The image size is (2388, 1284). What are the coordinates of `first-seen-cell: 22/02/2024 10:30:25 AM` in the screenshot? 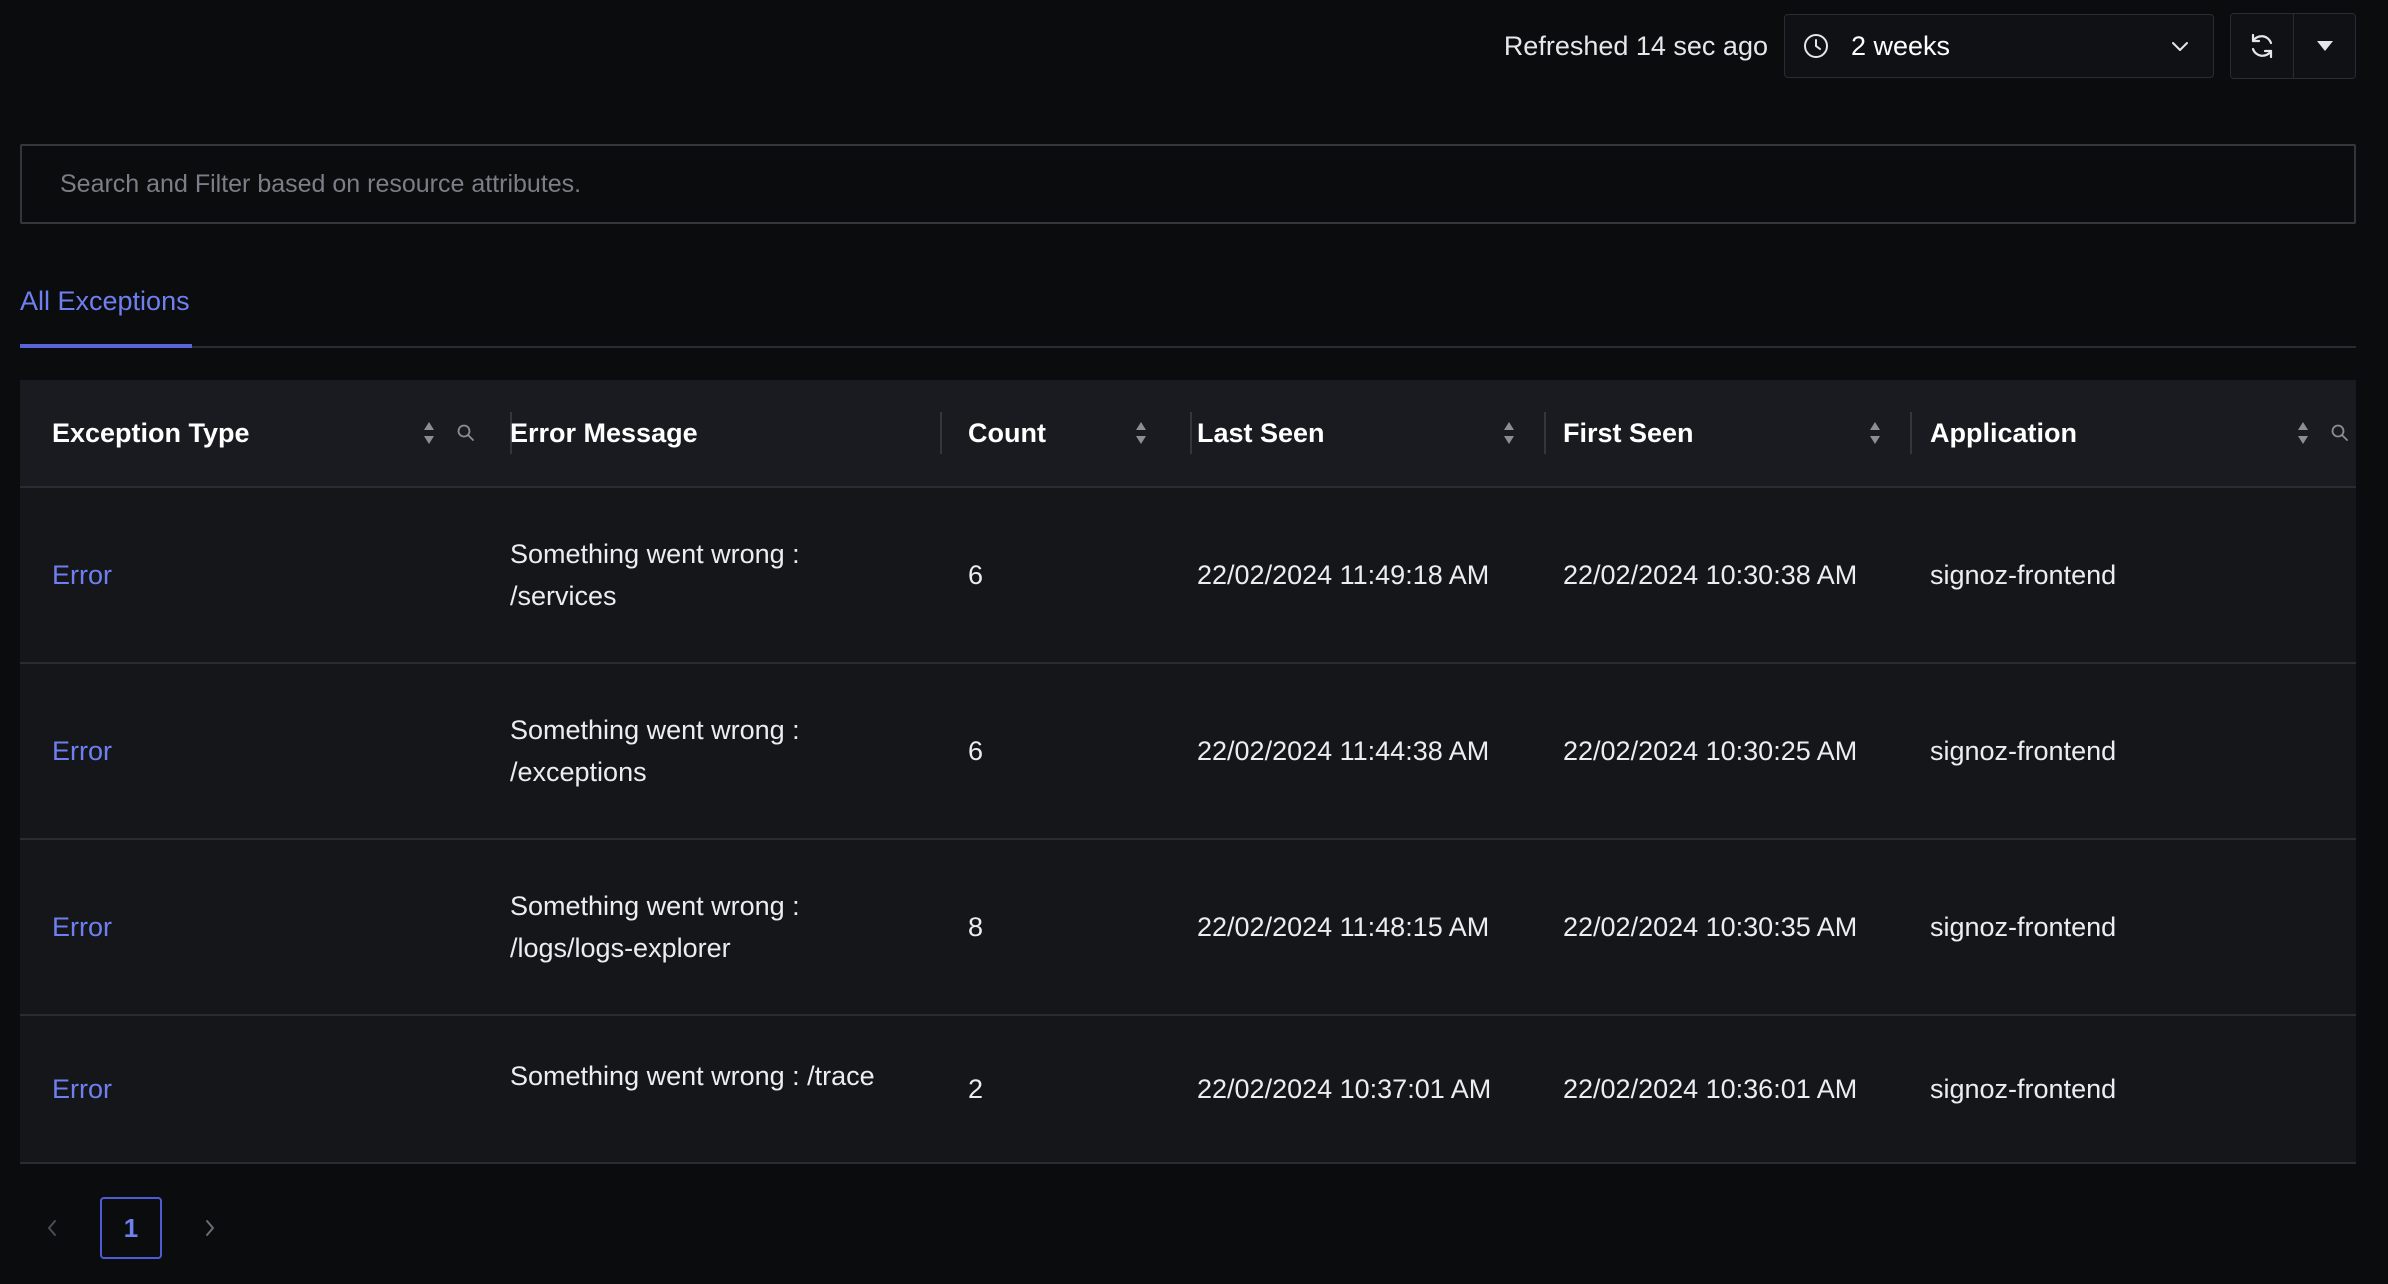 It's located at (1710, 751).